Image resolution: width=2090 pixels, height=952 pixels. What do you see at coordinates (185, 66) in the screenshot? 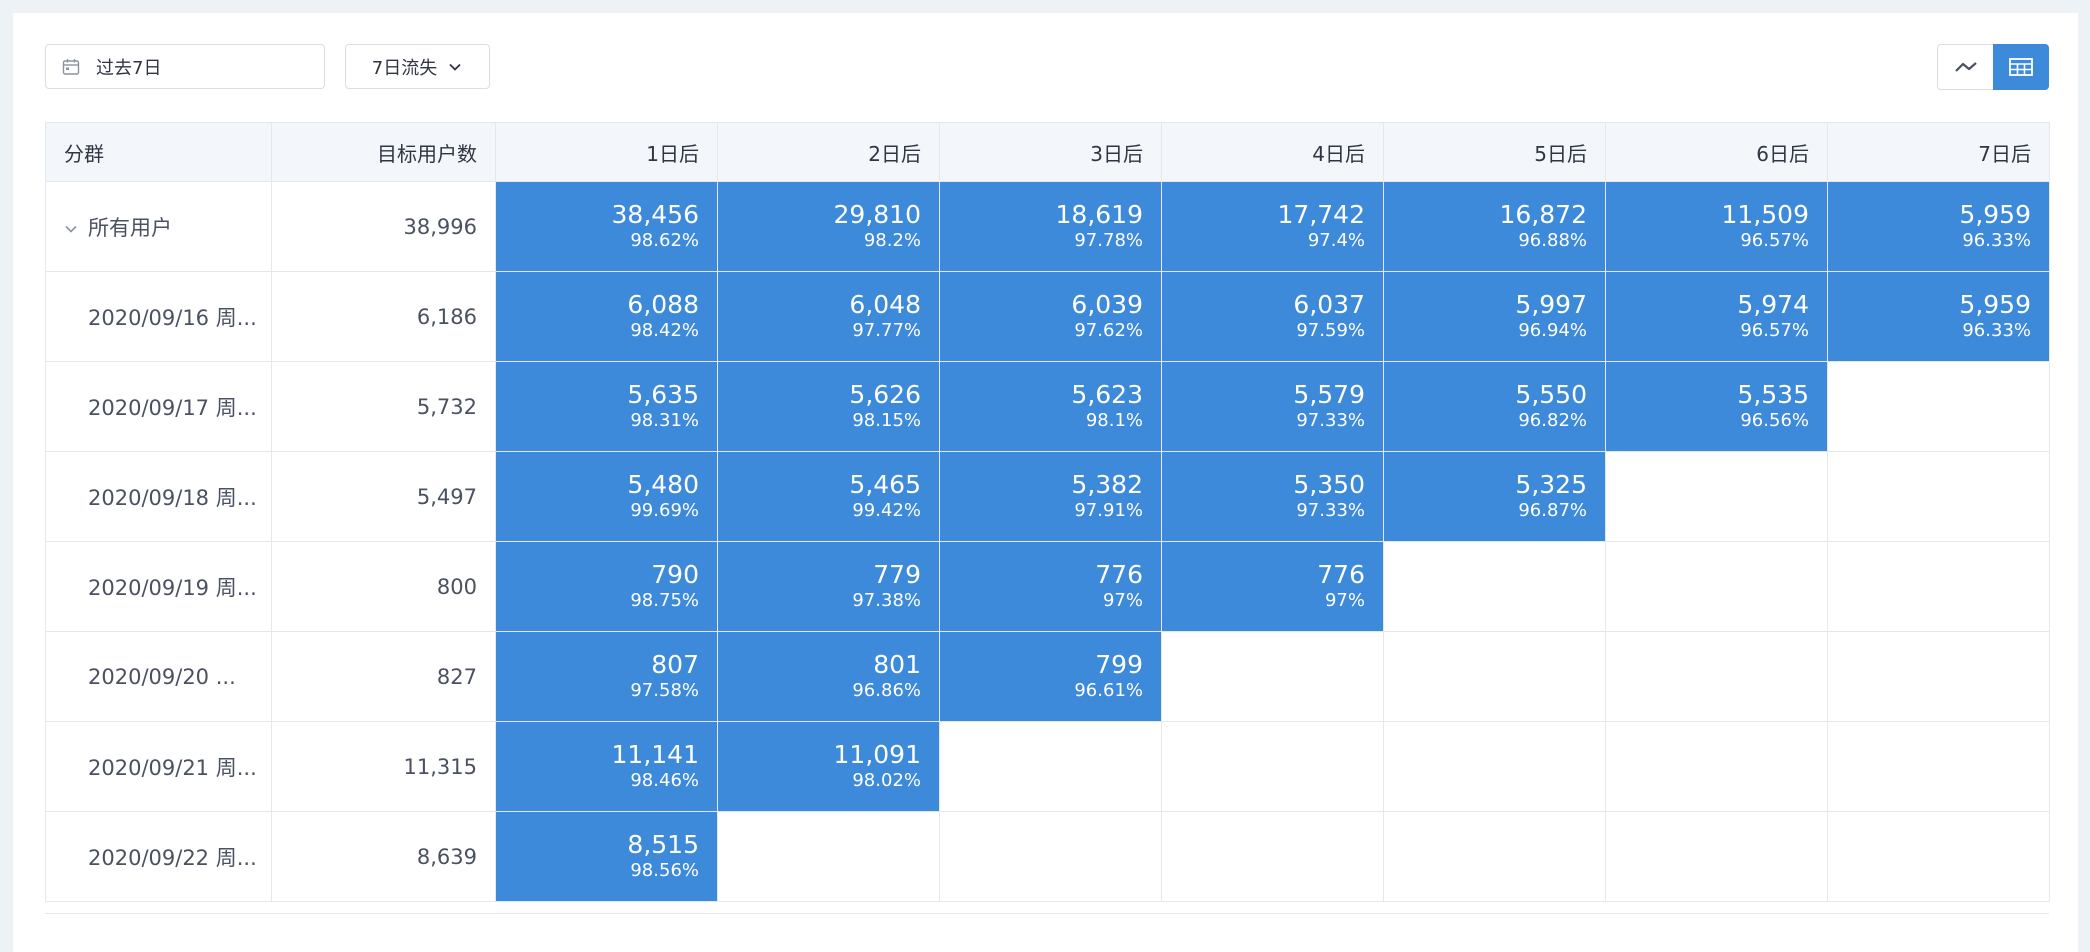
I see `date-range-picker: 过去7日` at bounding box center [185, 66].